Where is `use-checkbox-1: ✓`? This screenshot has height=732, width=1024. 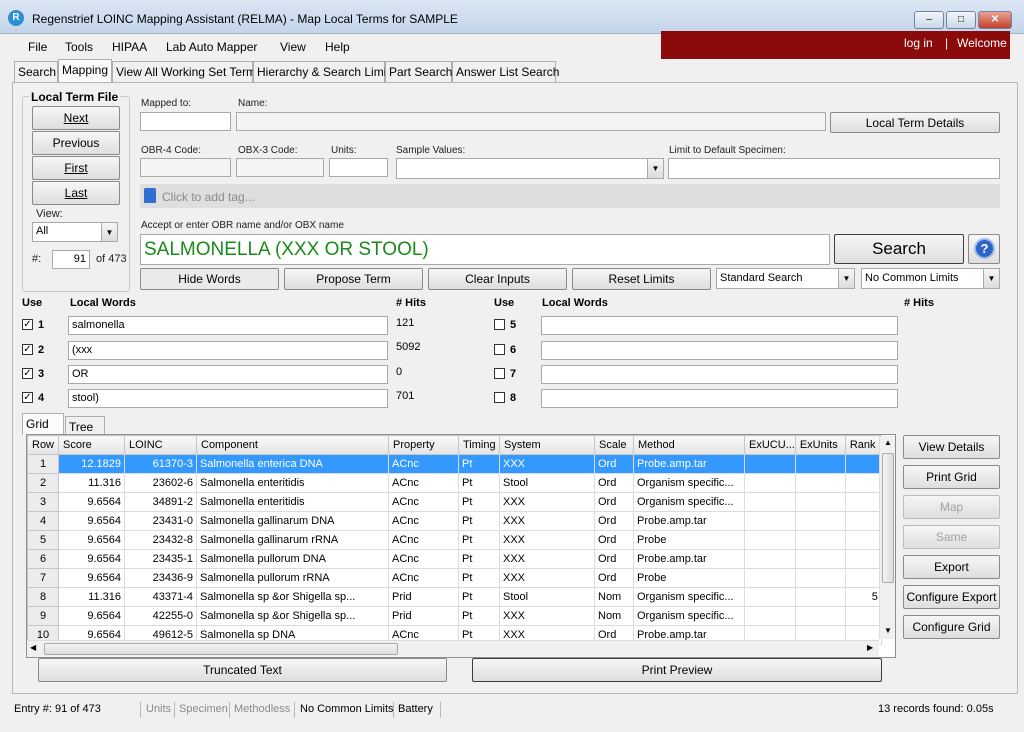 use-checkbox-1: ✓ is located at coordinates (27, 324).